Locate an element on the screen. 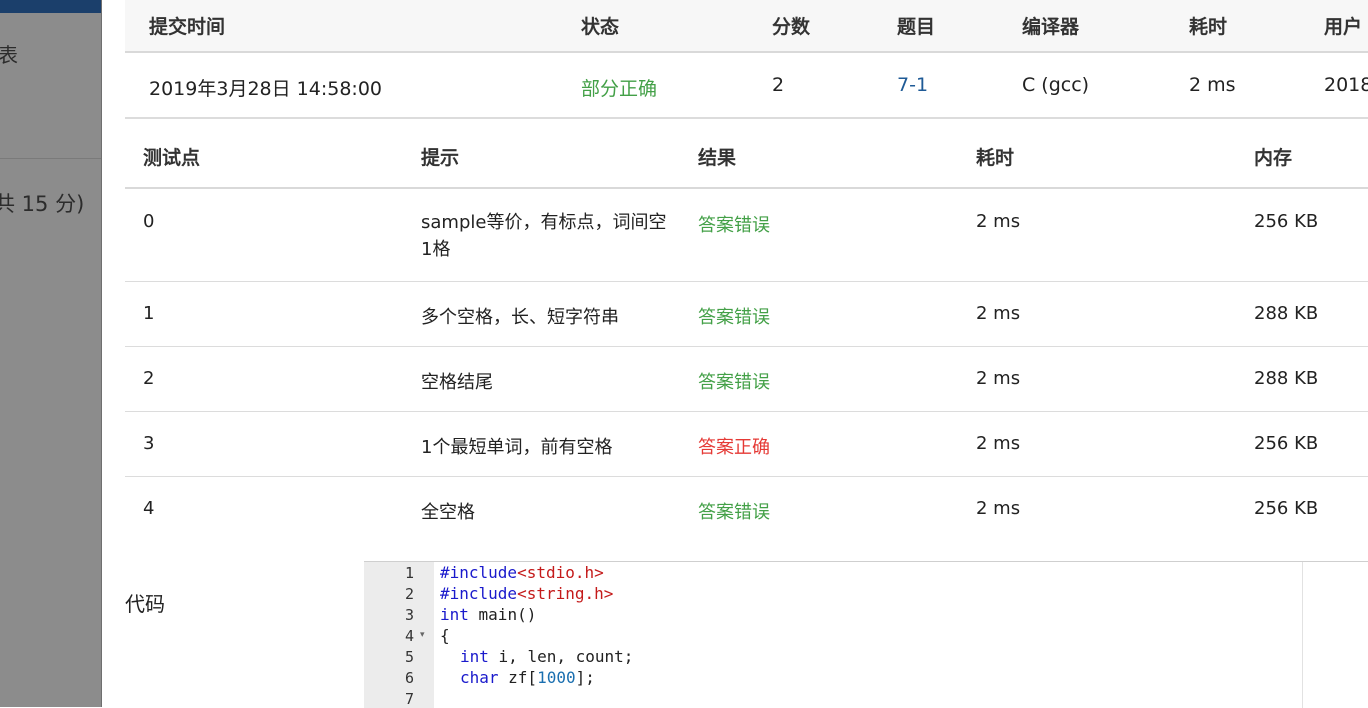 The height and width of the screenshot is (708, 1368). test-hint: 1个最短单词，前有空格 is located at coordinates (517, 447).